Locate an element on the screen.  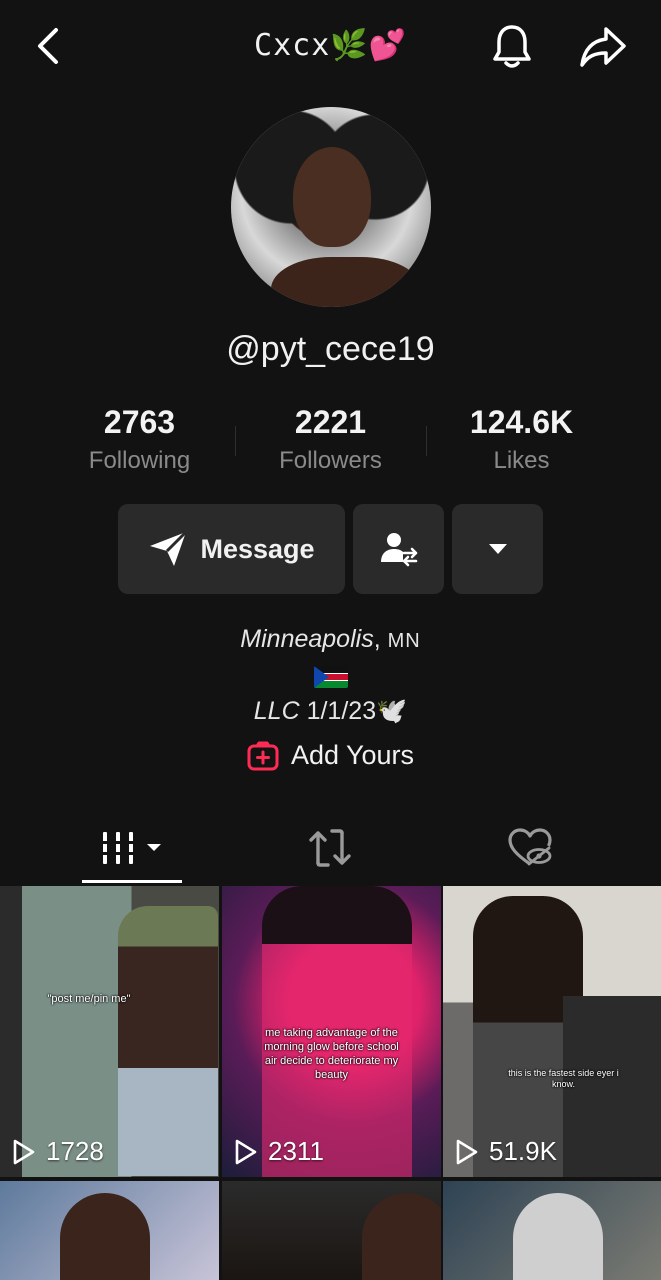
bio-llc: LLC is located at coordinates (276, 711).